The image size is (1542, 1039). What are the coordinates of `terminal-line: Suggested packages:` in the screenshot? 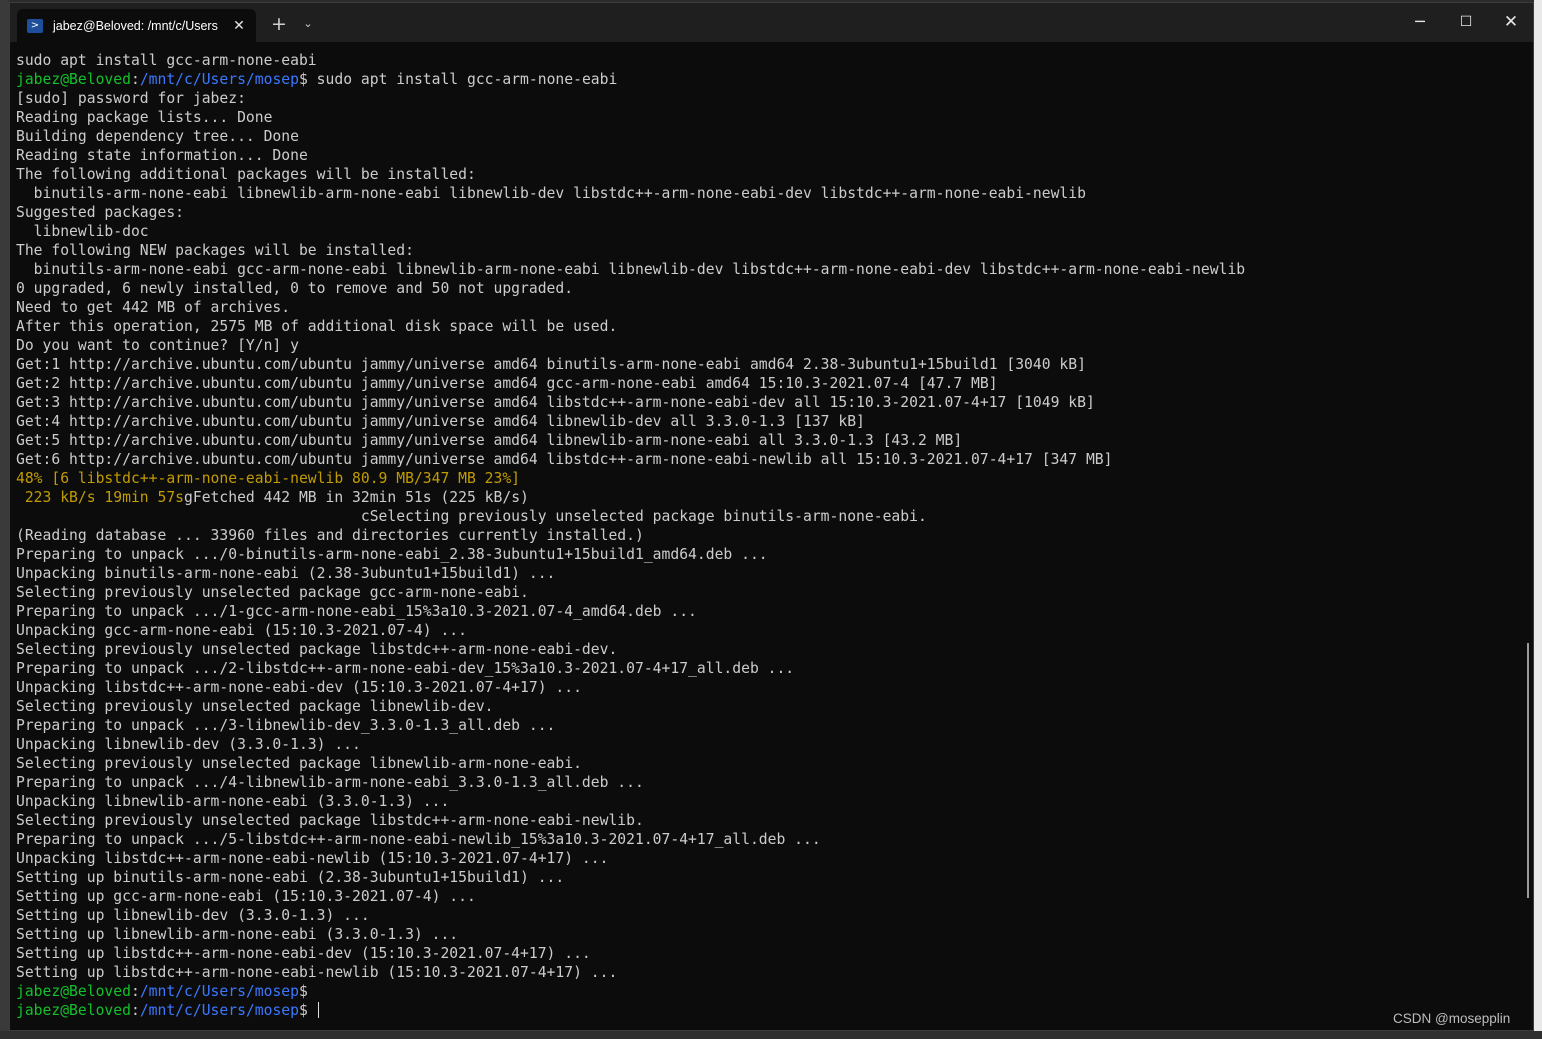 It's located at (768, 212).